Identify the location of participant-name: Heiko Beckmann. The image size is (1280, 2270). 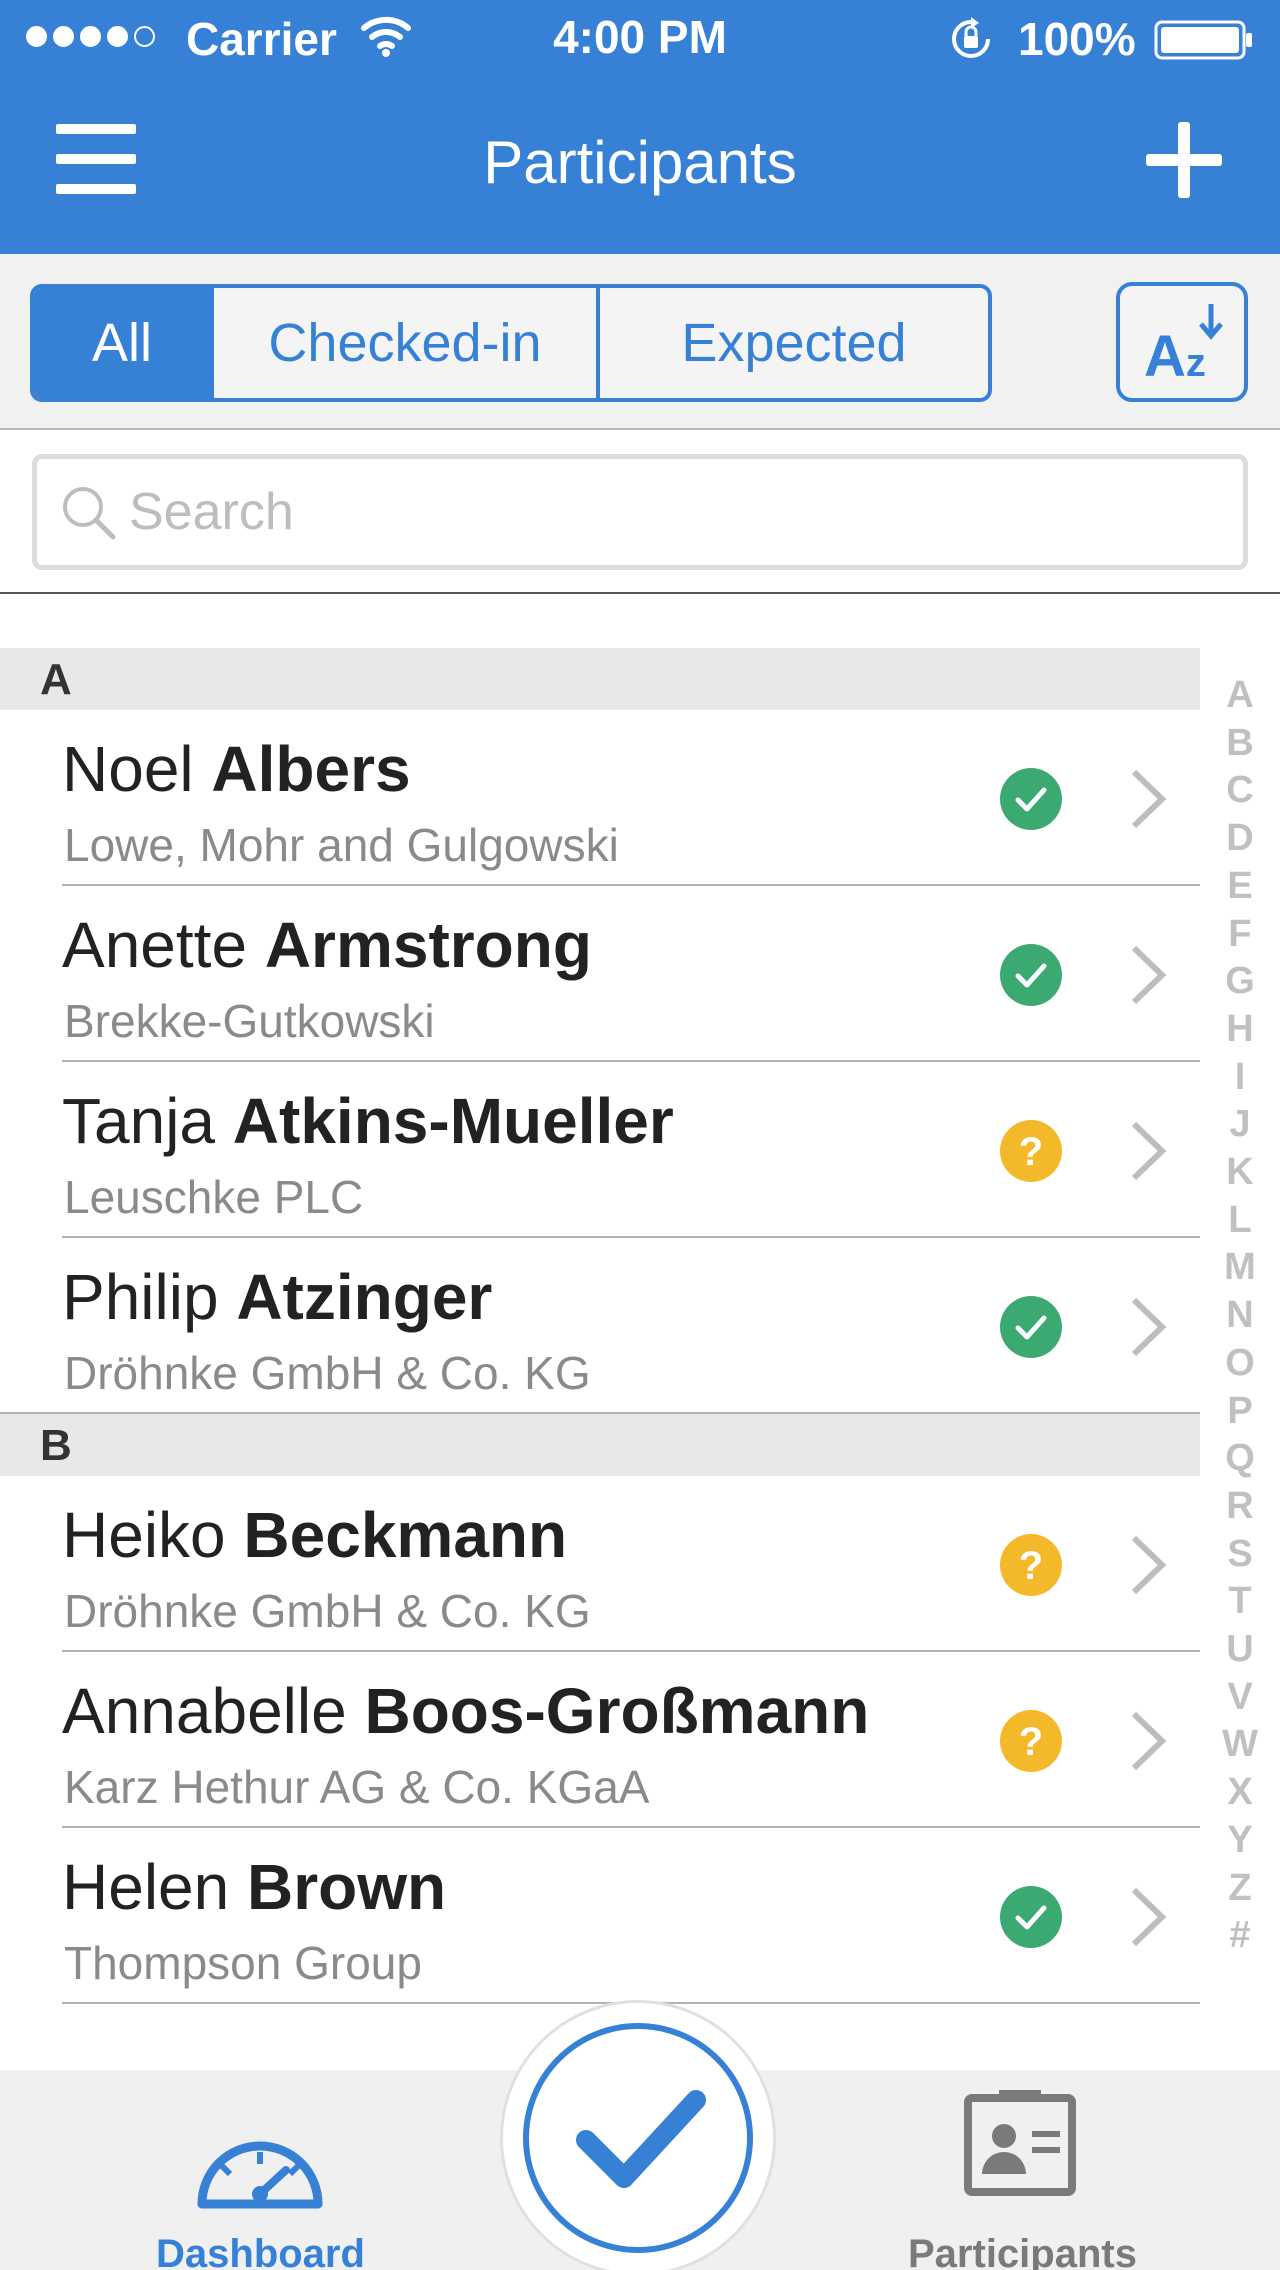
(315, 1535).